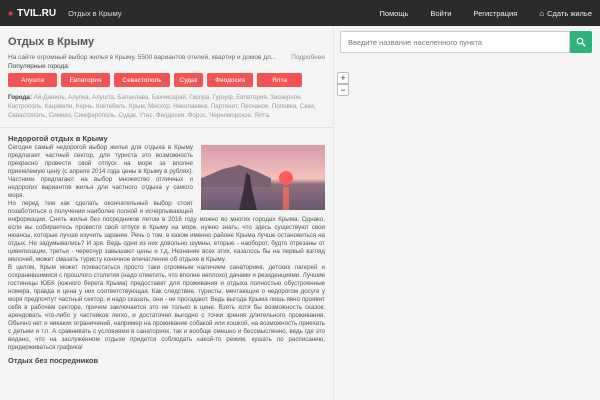 Image resolution: width=600 pixels, height=400 pixels. What do you see at coordinates (39, 66) in the screenshot?
I see `popular-cities-label: Популярные города:` at bounding box center [39, 66].